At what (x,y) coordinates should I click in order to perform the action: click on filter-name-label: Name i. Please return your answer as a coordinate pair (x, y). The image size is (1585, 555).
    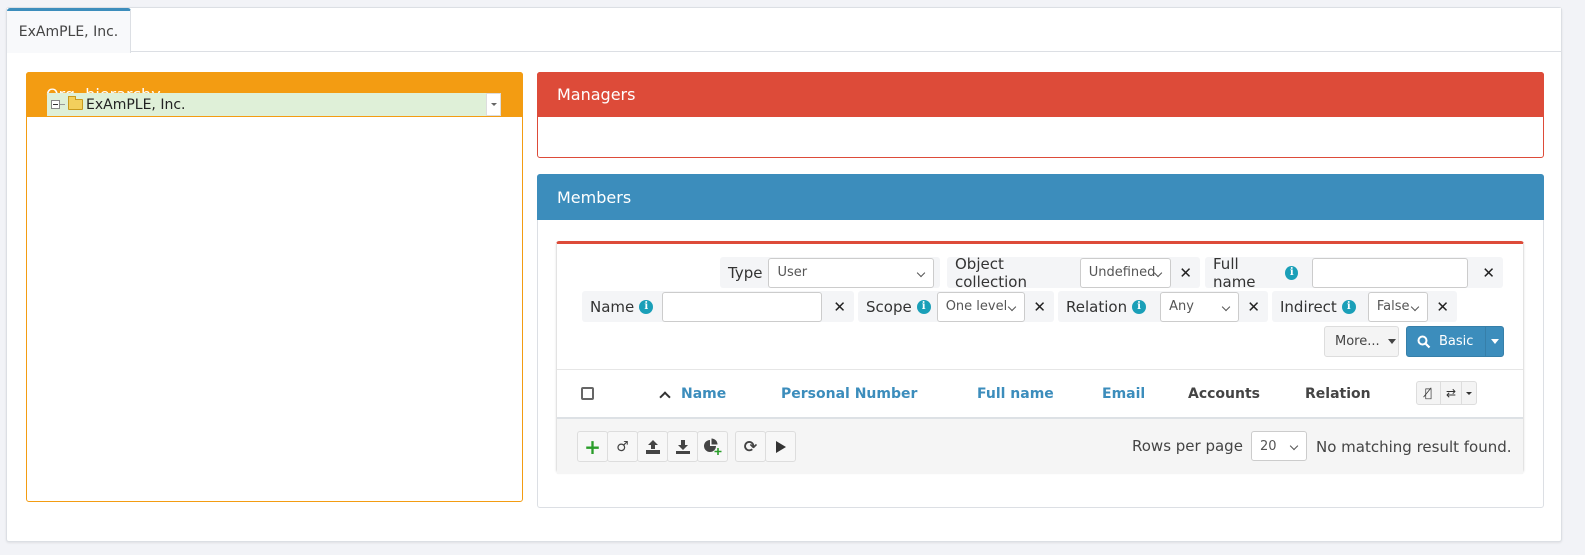
    Looking at the image, I should click on (622, 306).